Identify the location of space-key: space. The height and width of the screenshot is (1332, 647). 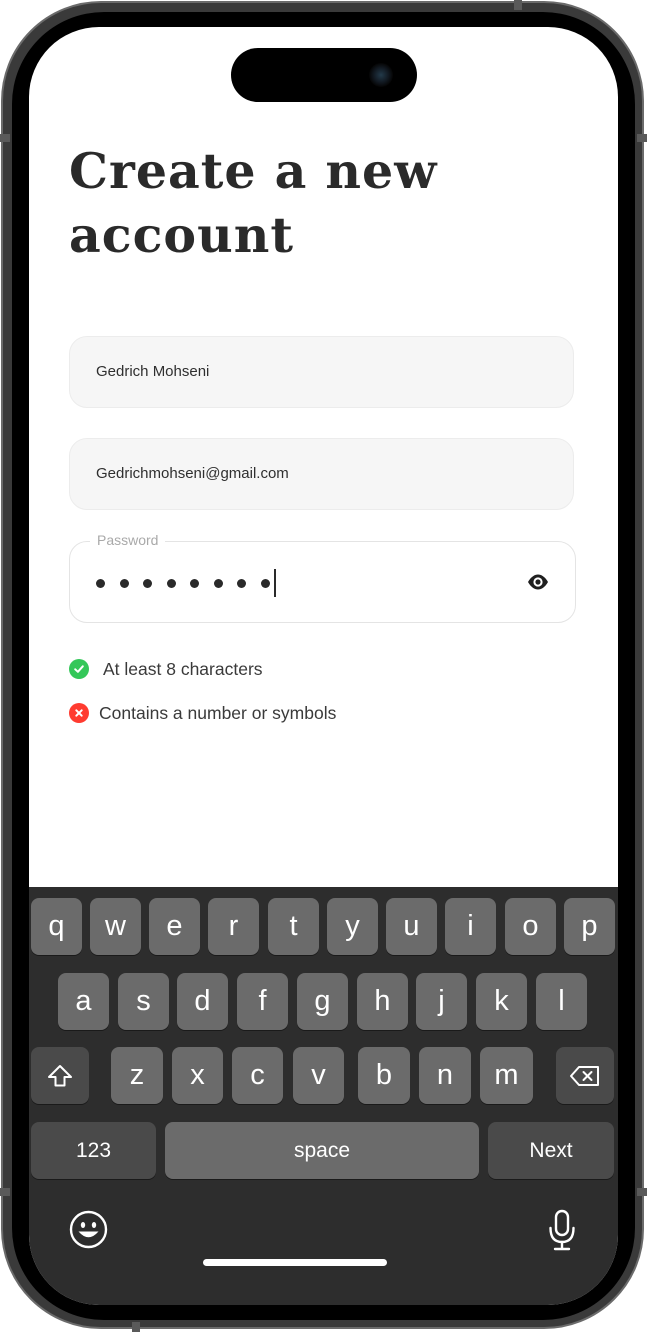
(322, 1150).